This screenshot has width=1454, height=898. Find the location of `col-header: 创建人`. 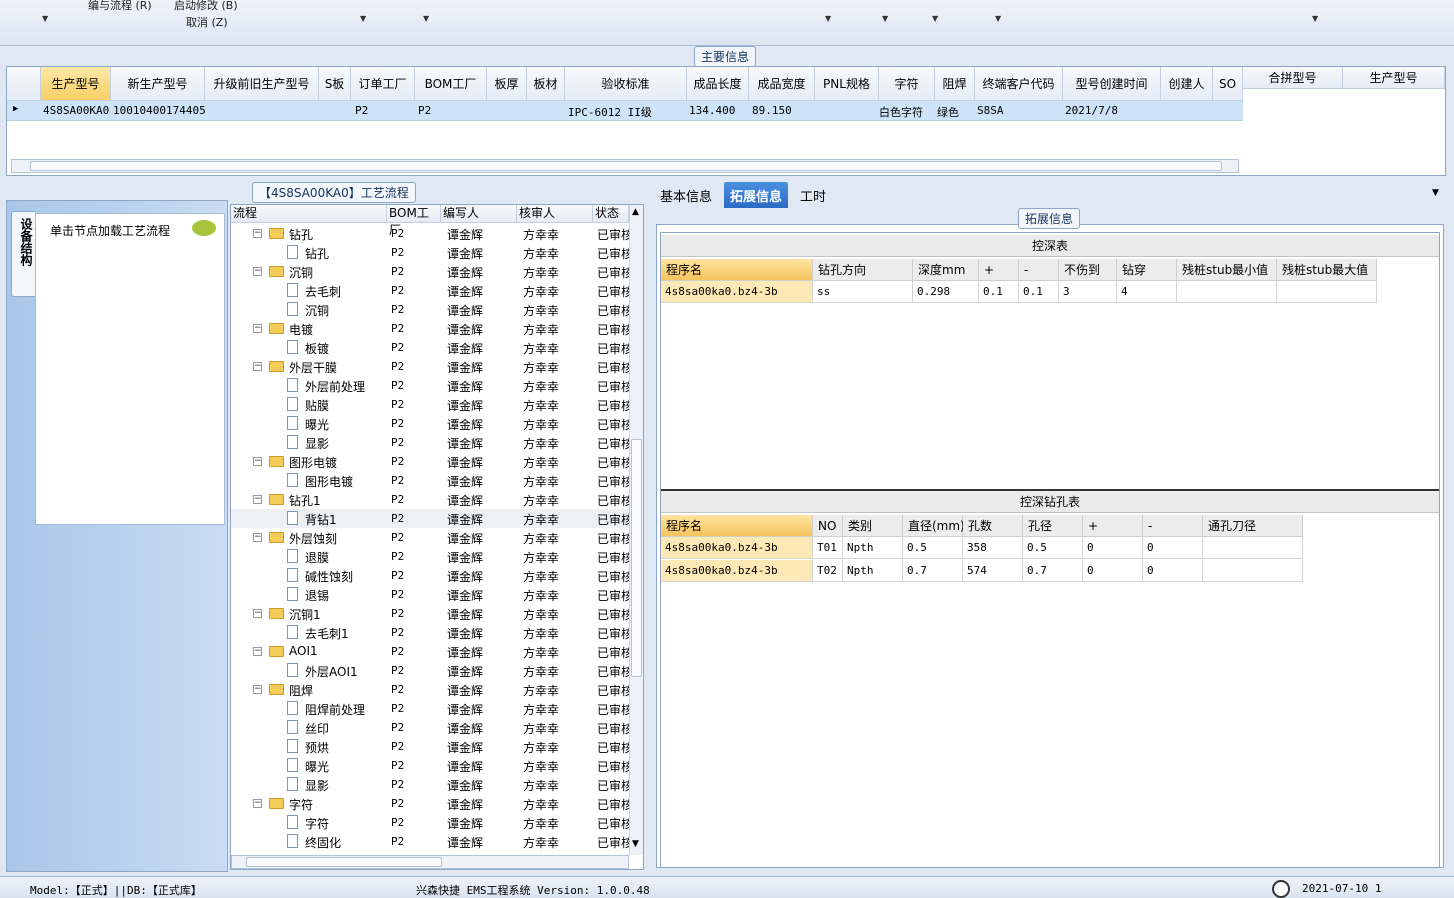

col-header: 创建人 is located at coordinates (1187, 84).